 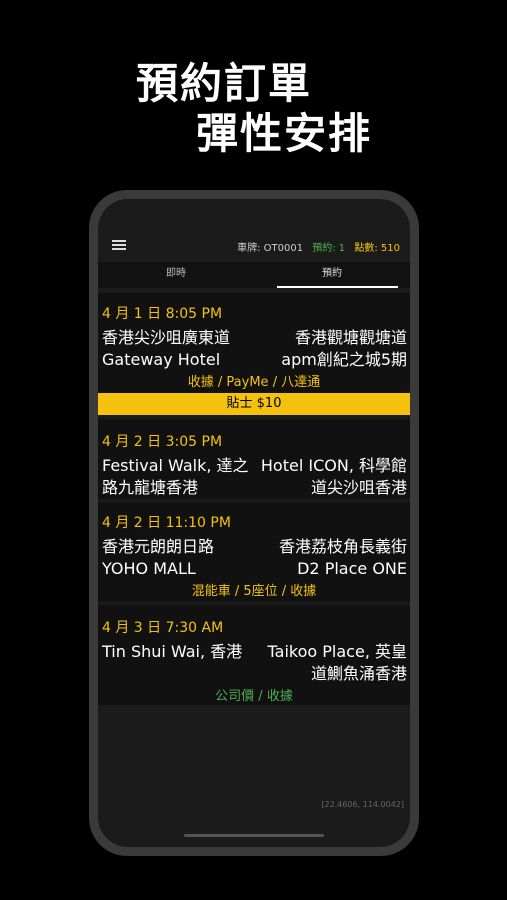 What do you see at coordinates (284, 133) in the screenshot?
I see `promo-headline-2: 彈性安排` at bounding box center [284, 133].